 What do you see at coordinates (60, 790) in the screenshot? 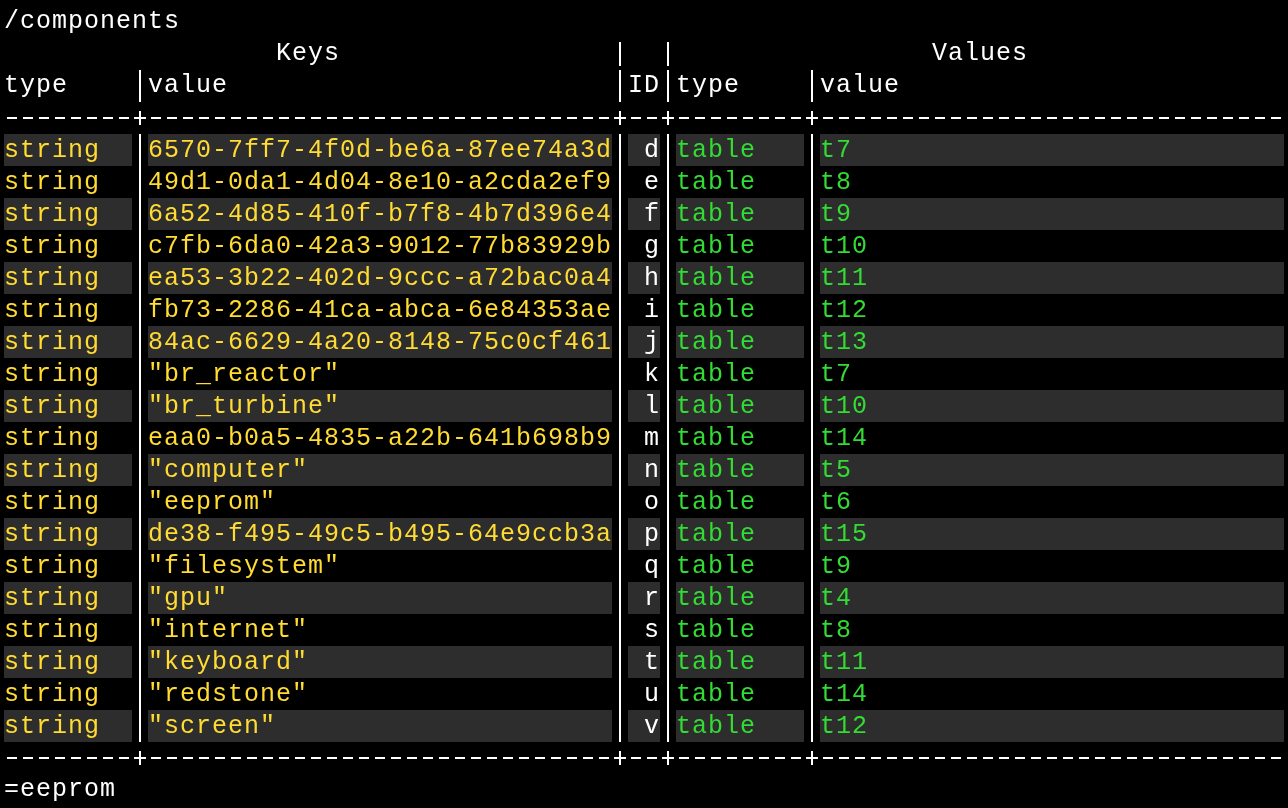
I see `prompt-text: =eeprom` at bounding box center [60, 790].